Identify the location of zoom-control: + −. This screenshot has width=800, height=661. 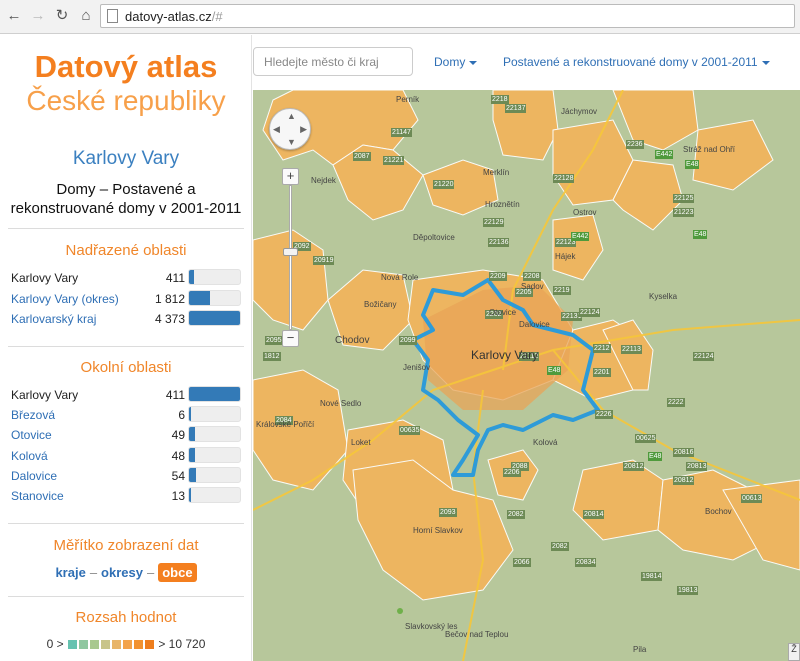
(290, 258).